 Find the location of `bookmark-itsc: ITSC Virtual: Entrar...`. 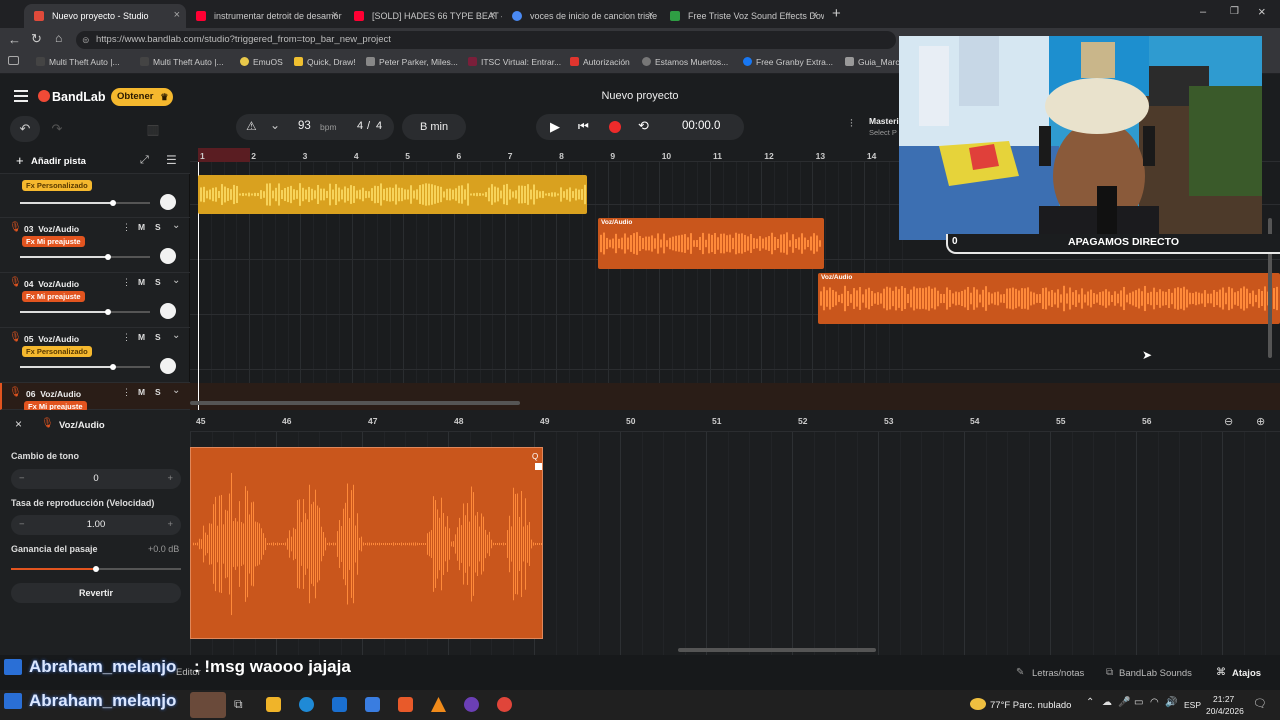

bookmark-itsc: ITSC Virtual: Entrar... is located at coordinates (514, 62).